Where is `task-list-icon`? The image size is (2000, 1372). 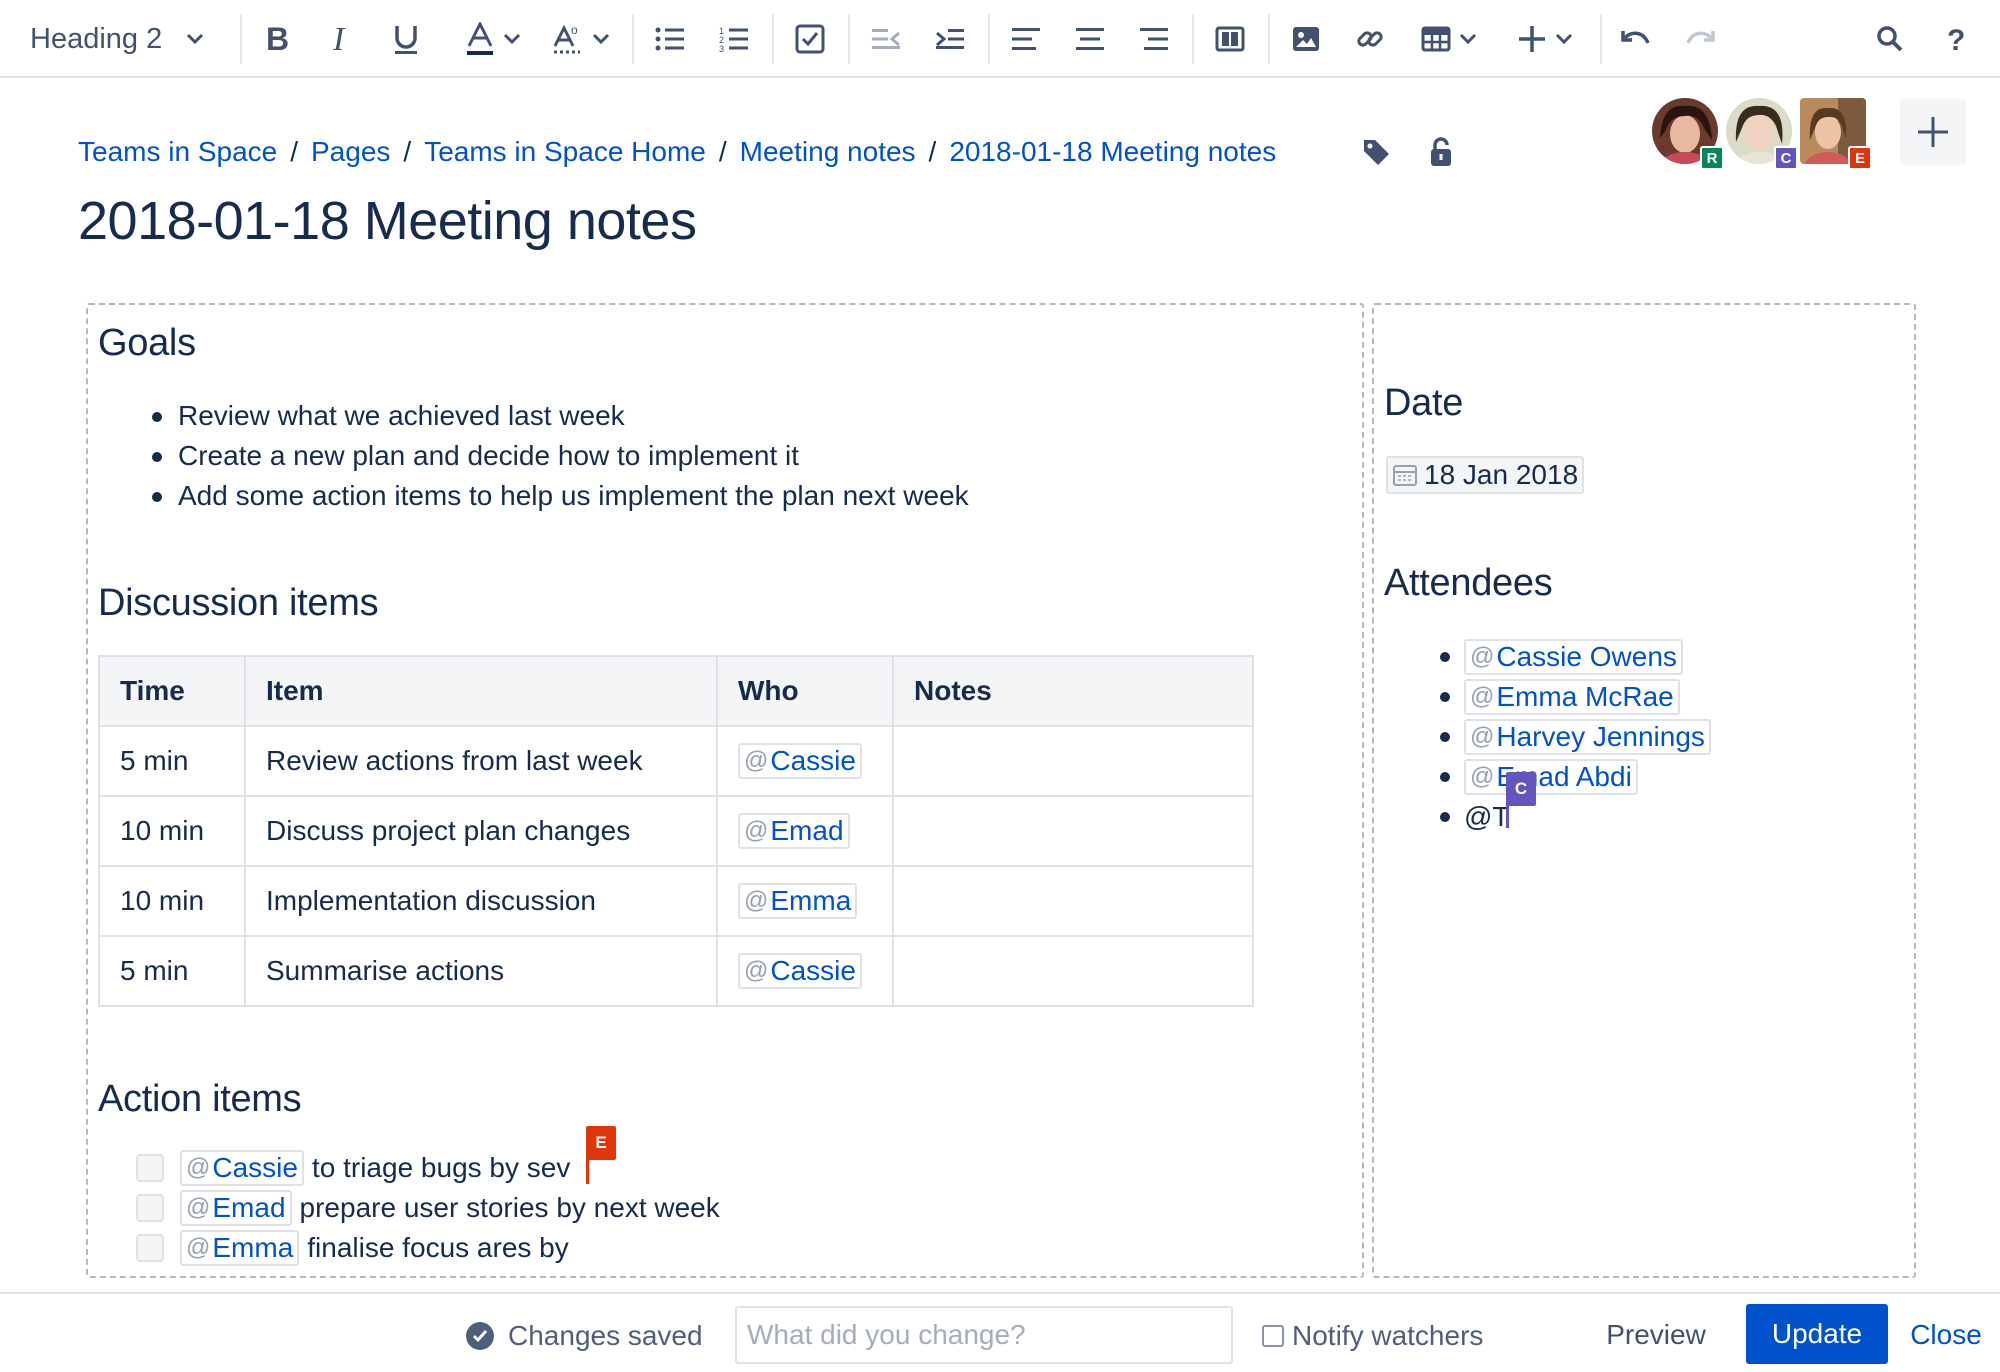 task-list-icon is located at coordinates (810, 39).